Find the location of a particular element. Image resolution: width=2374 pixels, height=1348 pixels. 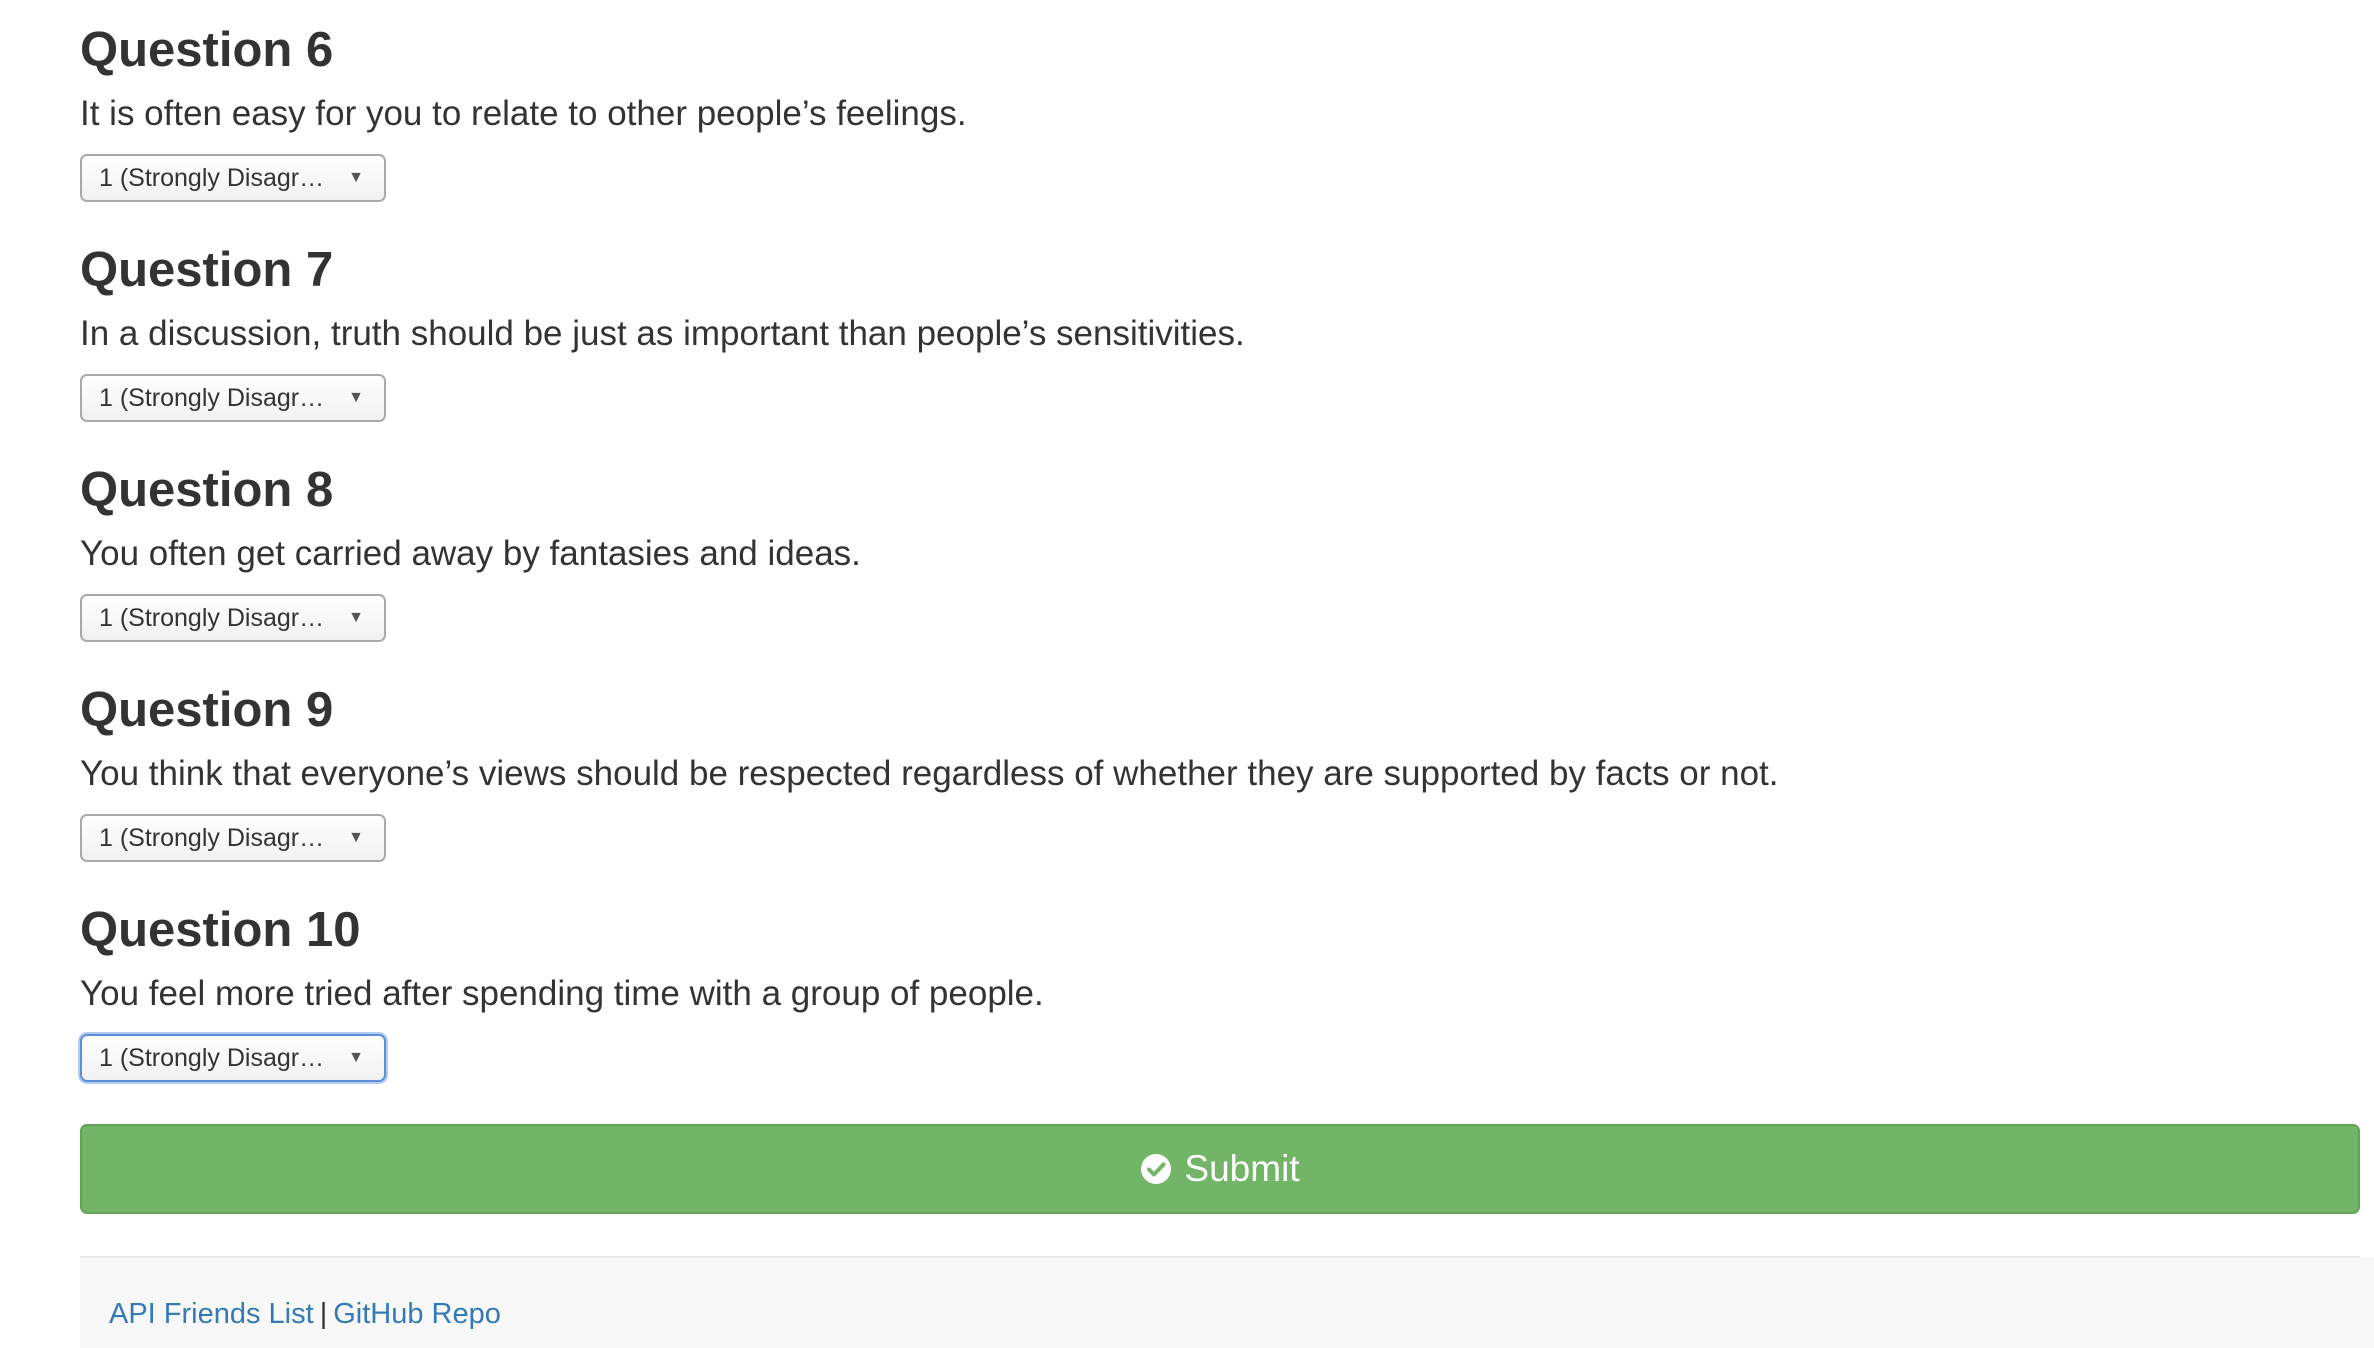

submit-label: Submit is located at coordinates (1242, 1168).